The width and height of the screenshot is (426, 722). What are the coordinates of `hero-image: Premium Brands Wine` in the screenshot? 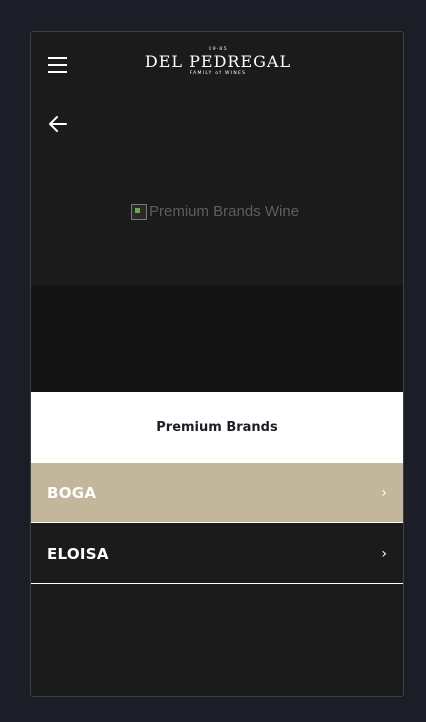 It's located at (226, 212).